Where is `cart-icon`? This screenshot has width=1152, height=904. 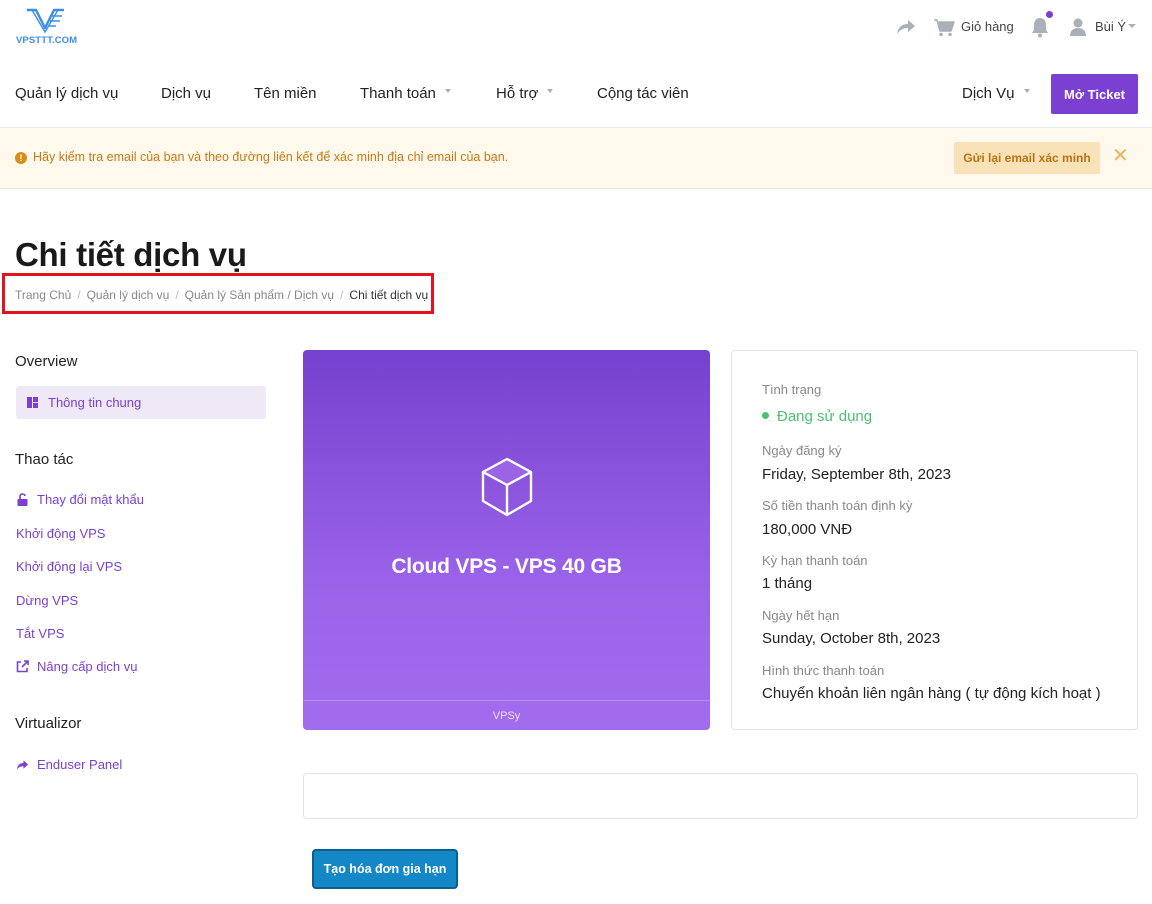
cart-icon is located at coordinates (944, 27).